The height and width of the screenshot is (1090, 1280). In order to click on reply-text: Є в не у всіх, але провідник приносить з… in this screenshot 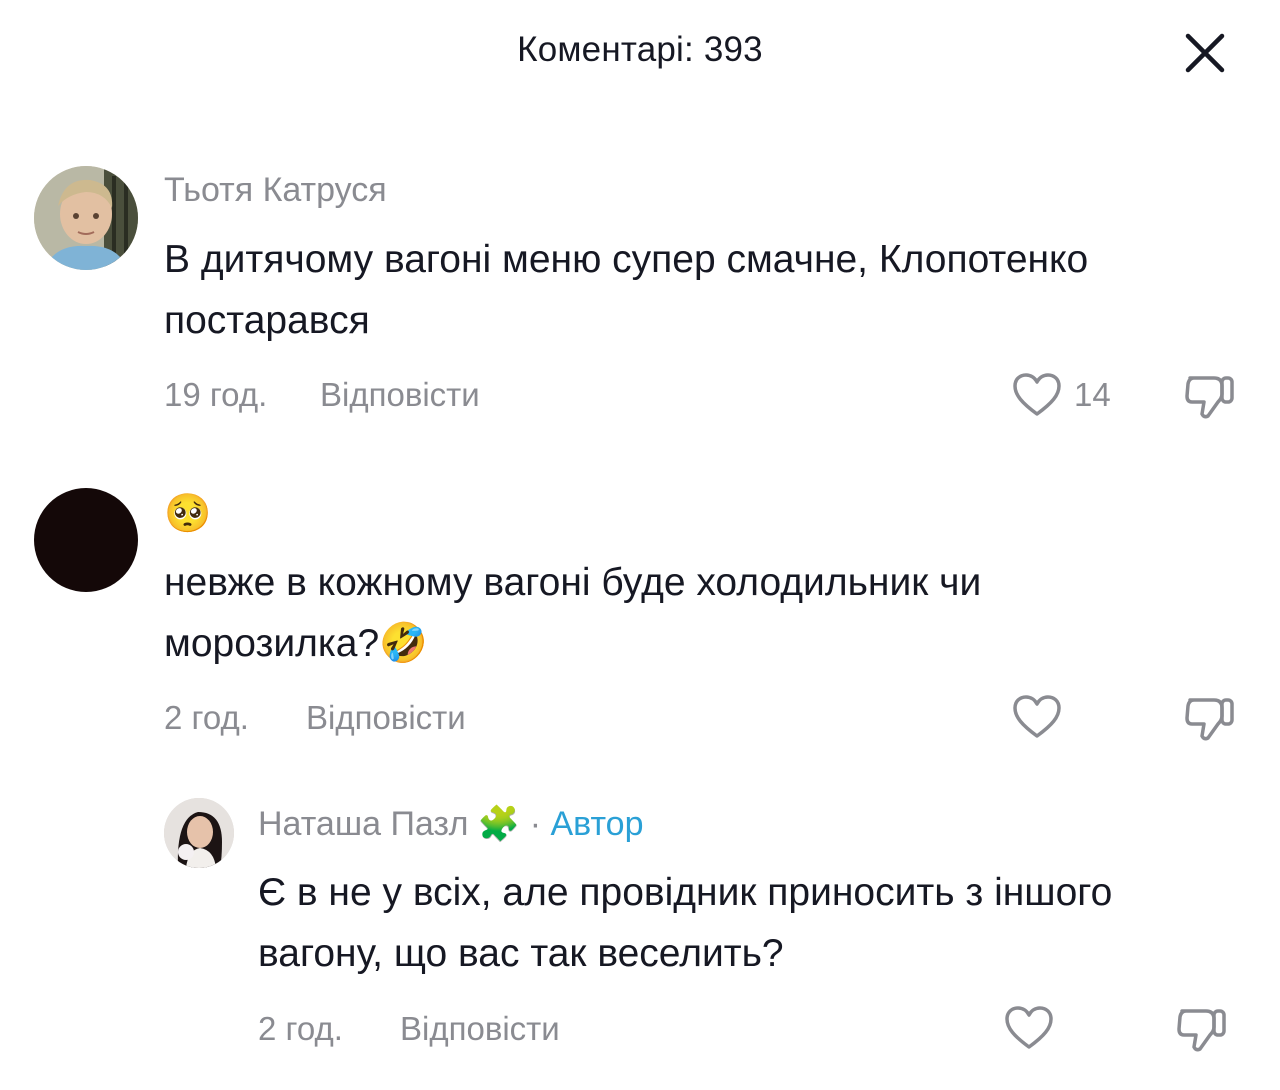, I will do `click(685, 923)`.